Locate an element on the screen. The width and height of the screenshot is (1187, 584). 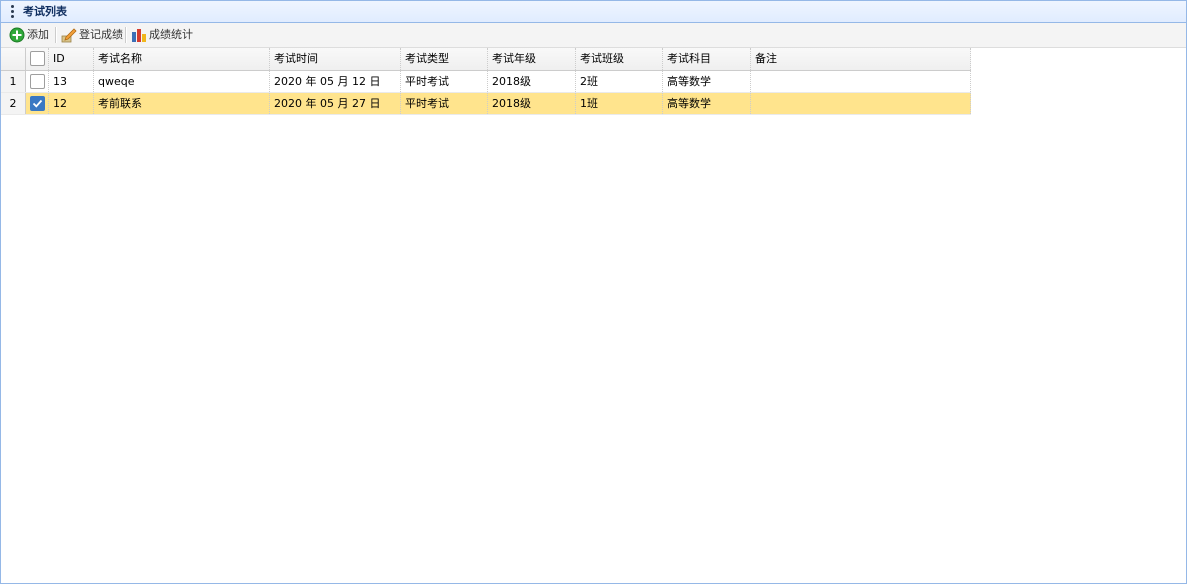
col-header-class: 考试班级 is located at coordinates (619, 59).